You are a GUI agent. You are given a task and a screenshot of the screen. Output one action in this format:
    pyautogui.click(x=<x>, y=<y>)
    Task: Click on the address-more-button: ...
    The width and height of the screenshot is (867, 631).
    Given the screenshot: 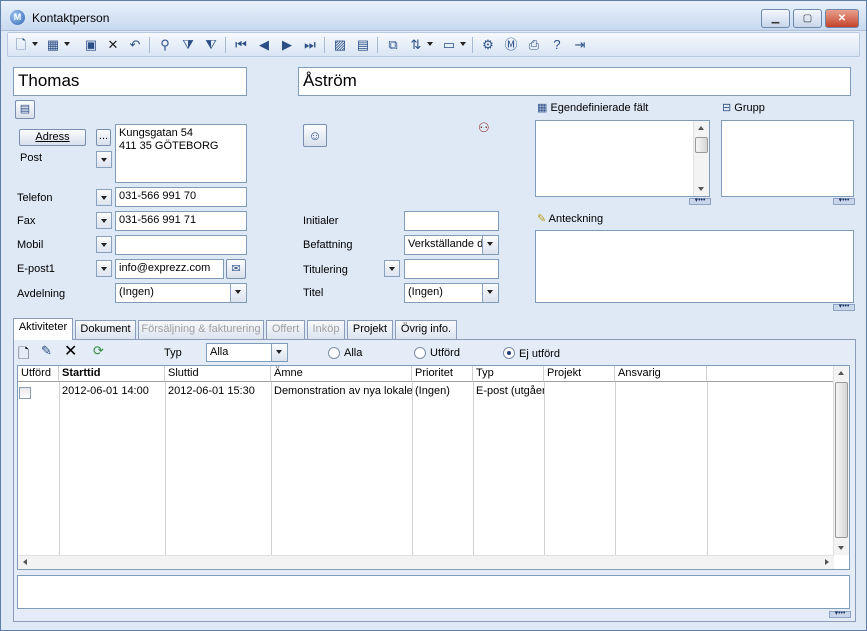 What is the action you would take?
    pyautogui.click(x=103, y=137)
    